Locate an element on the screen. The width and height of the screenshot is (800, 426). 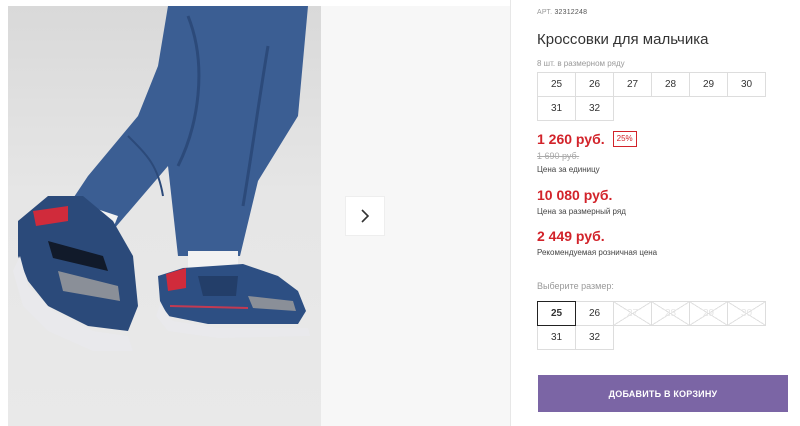
retail-price: 2 449 руб. is located at coordinates (571, 236).